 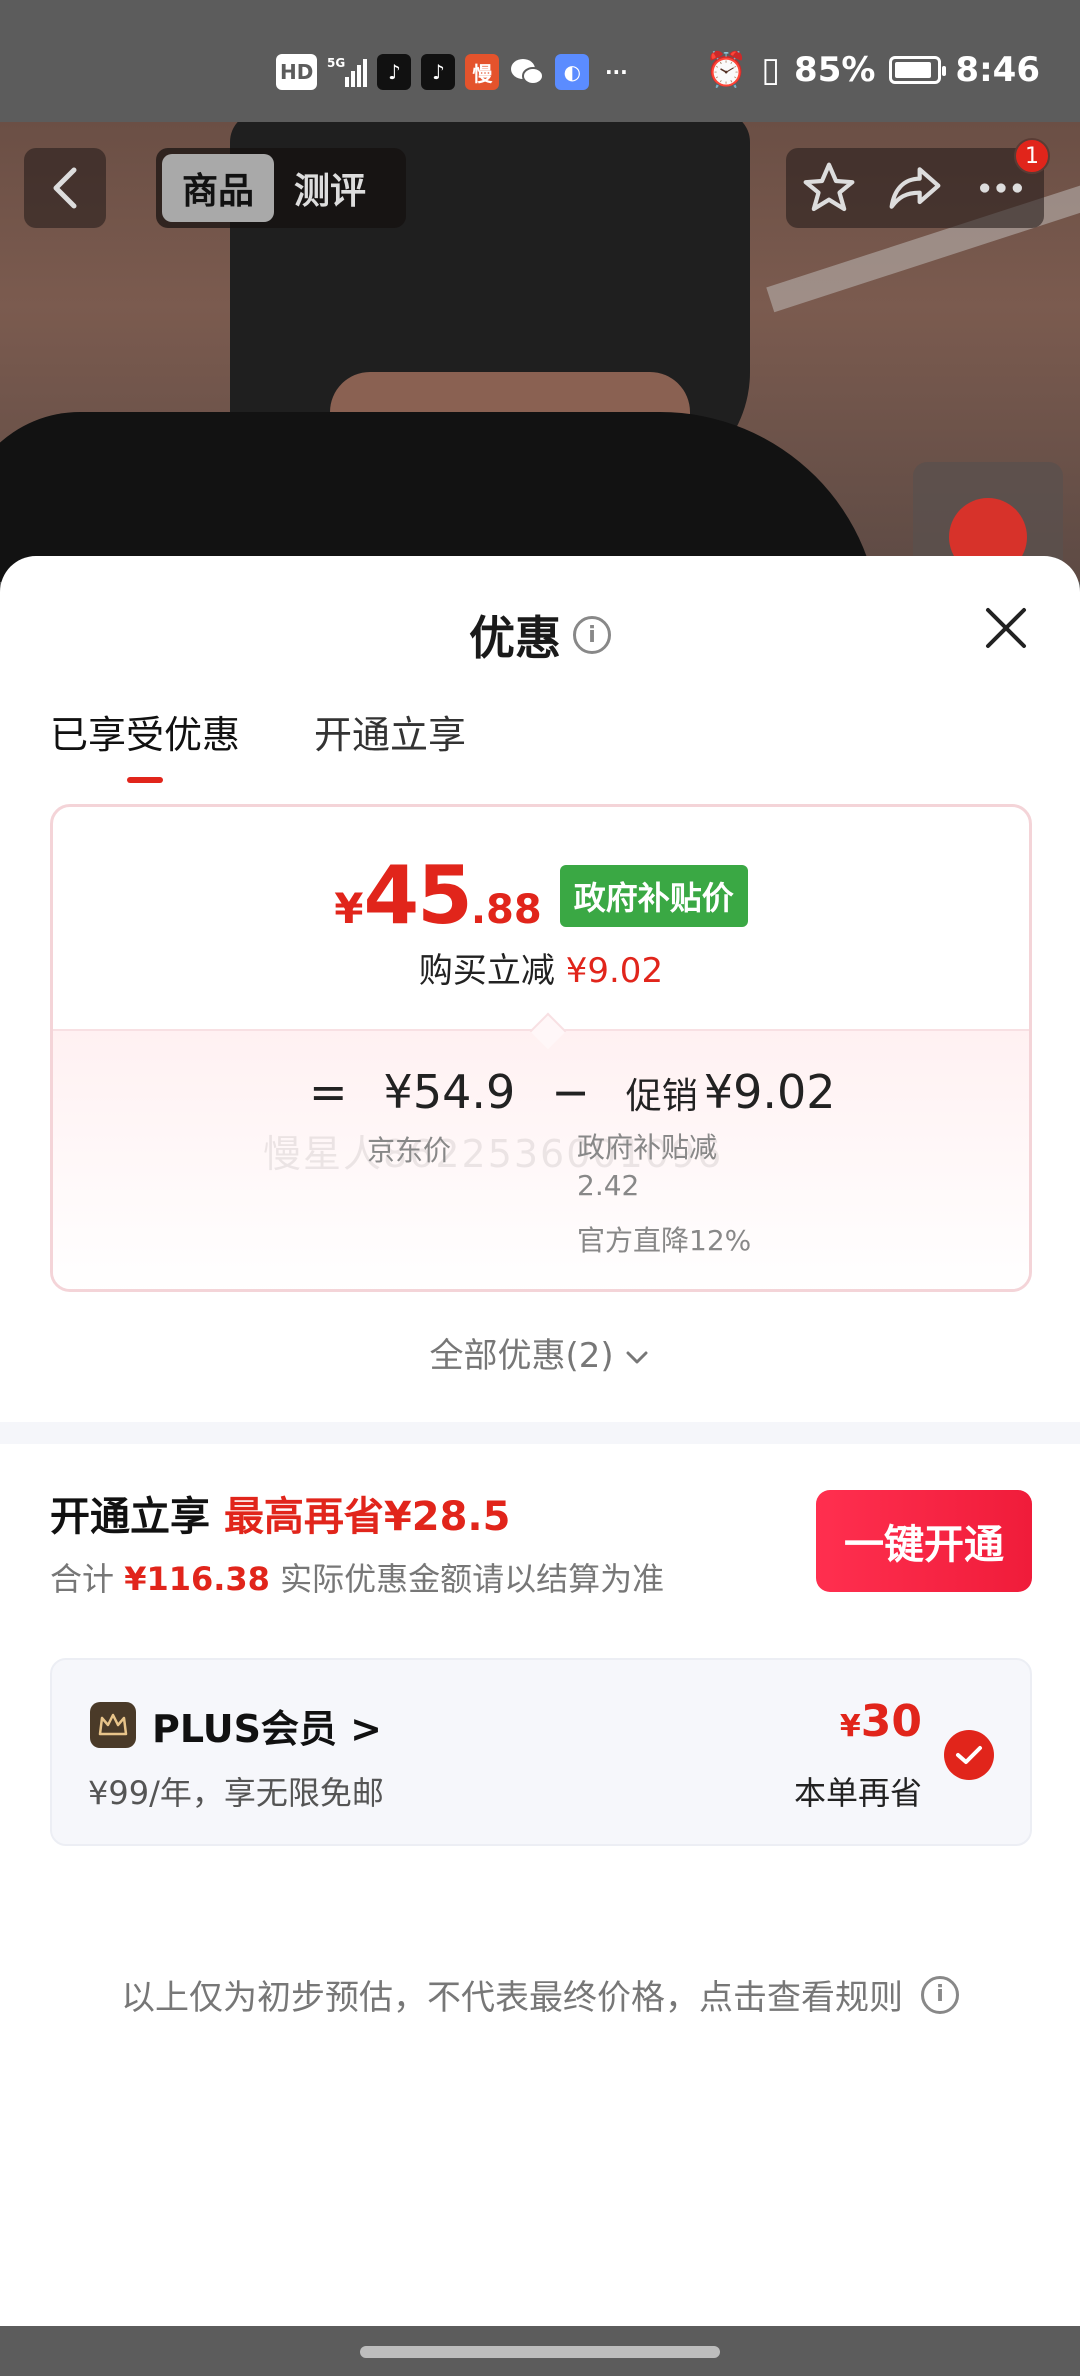 I want to click on status-bar: HD 5G ♪ ♪ 慢 ◐ ··· ⏰ ▯ 85% 8:46, so click(x=540, y=61).